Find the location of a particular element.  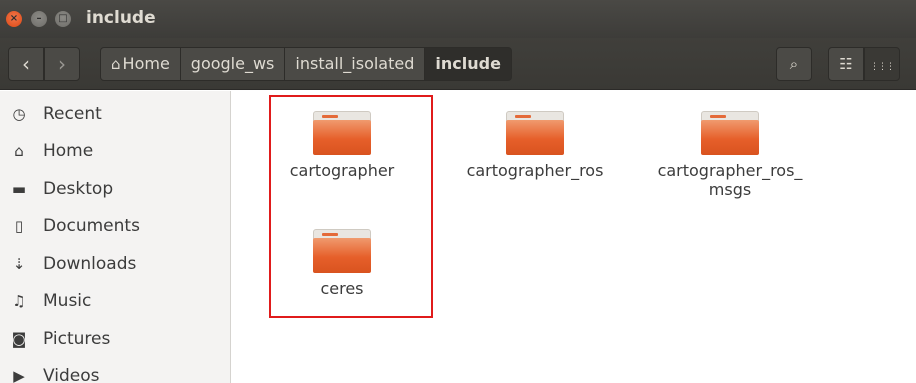

grid-view-button: ⋮⋮⋮ is located at coordinates (882, 64).